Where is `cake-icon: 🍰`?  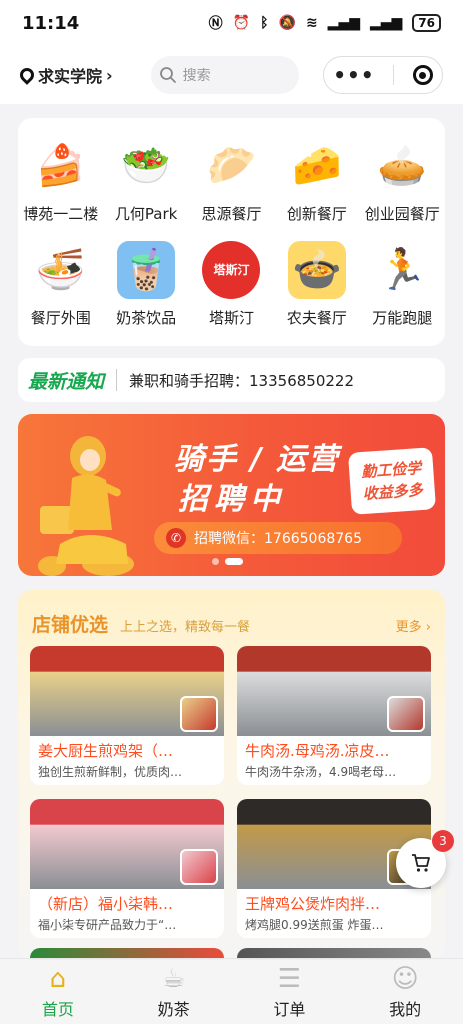
cake-icon: 🍰 is located at coordinates (60, 165).